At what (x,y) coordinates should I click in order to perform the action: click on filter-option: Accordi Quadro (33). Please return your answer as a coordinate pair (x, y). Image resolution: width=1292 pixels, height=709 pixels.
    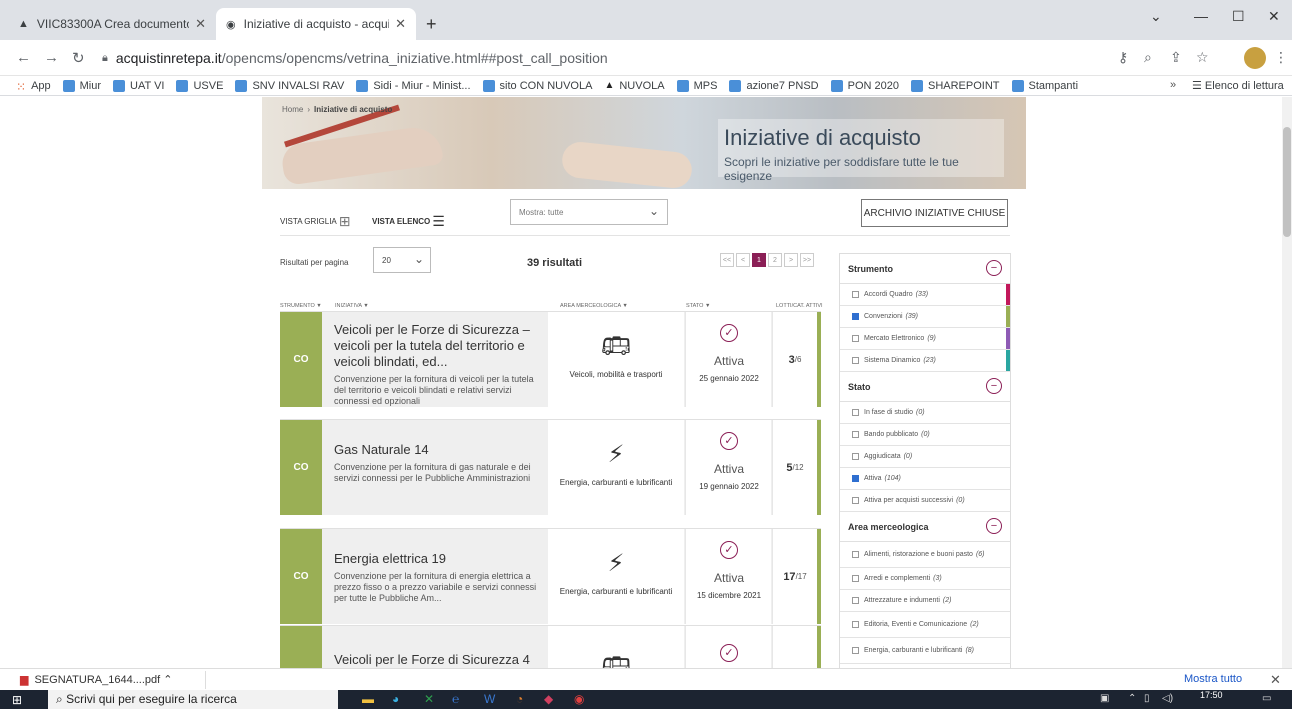
    Looking at the image, I should click on (925, 295).